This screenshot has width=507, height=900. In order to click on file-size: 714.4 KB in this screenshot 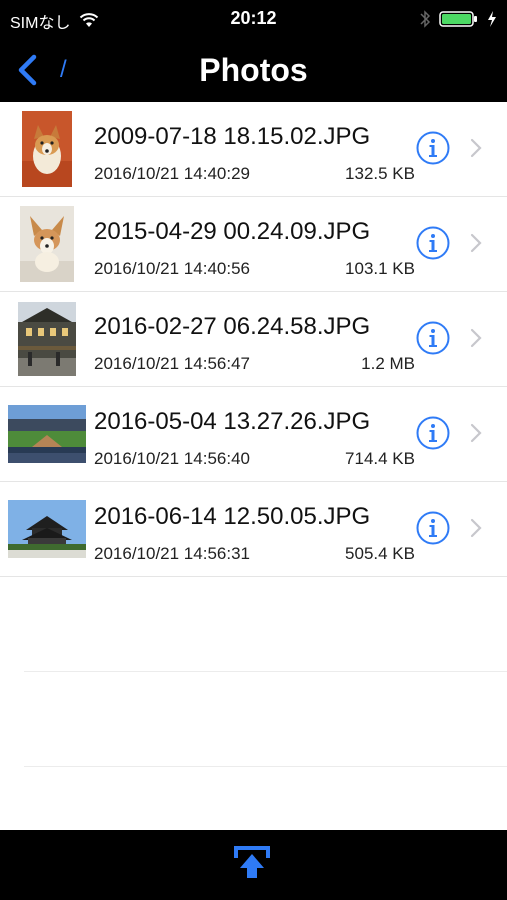, I will do `click(380, 458)`.